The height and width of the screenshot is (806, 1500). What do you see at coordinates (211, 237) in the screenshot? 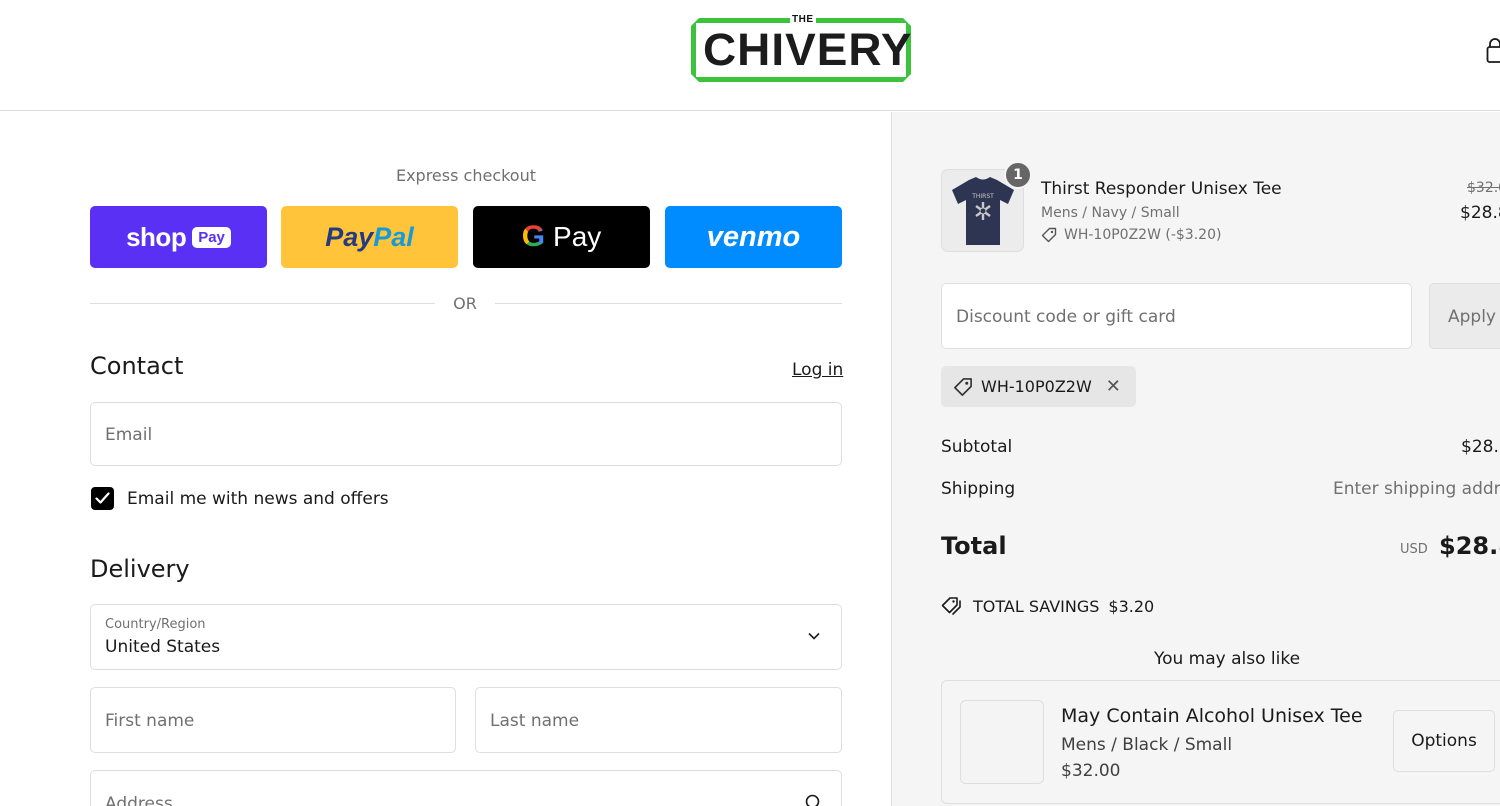
I see `shop-pay-badge: Pay` at bounding box center [211, 237].